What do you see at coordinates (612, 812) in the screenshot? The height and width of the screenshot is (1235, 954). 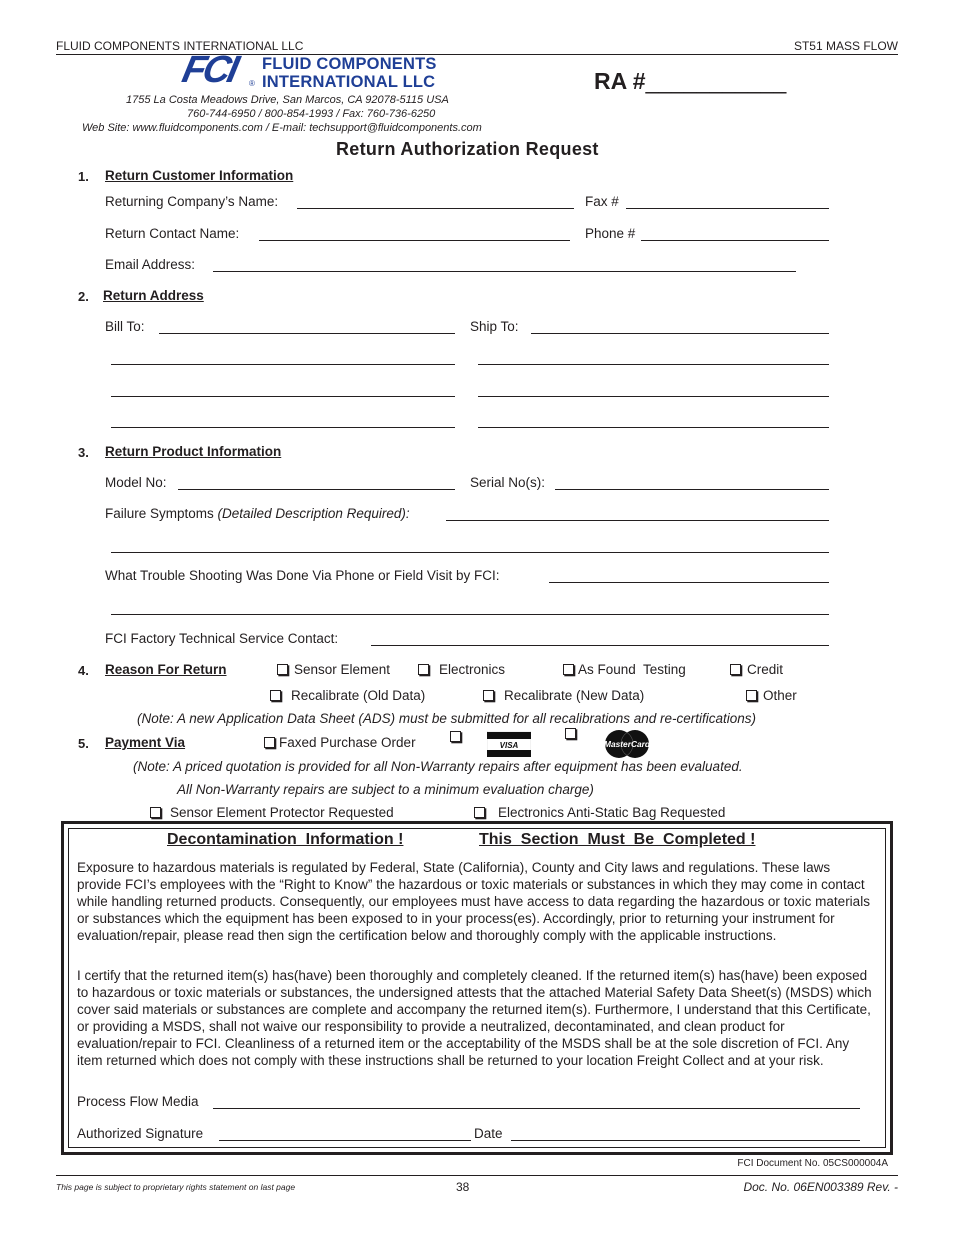 I see `option-label: Electronics Anti-Static Bag Requested` at bounding box center [612, 812].